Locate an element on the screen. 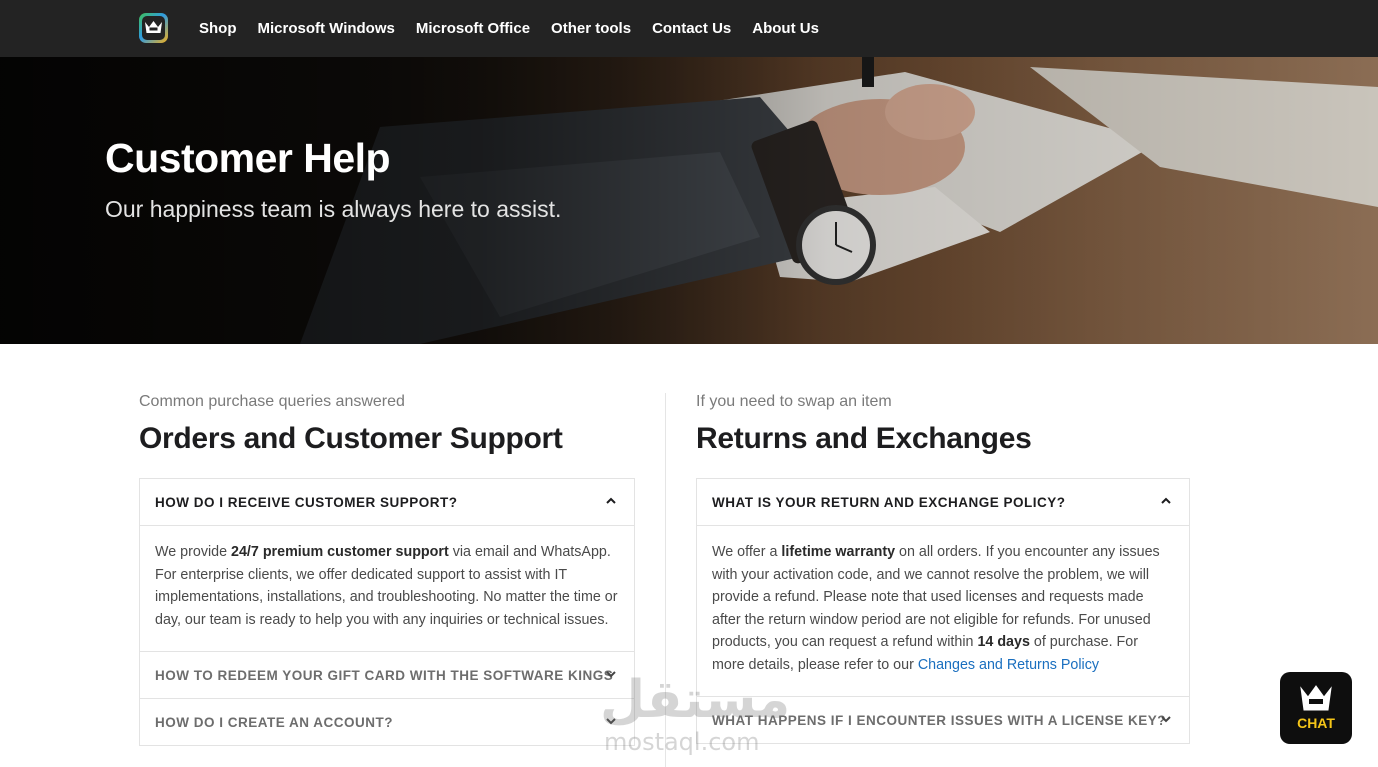 This screenshot has width=1378, height=767. faq-question-customer-support: HOW DO I RECEIVE CUSTOMER SUPPORT? is located at coordinates (387, 502).